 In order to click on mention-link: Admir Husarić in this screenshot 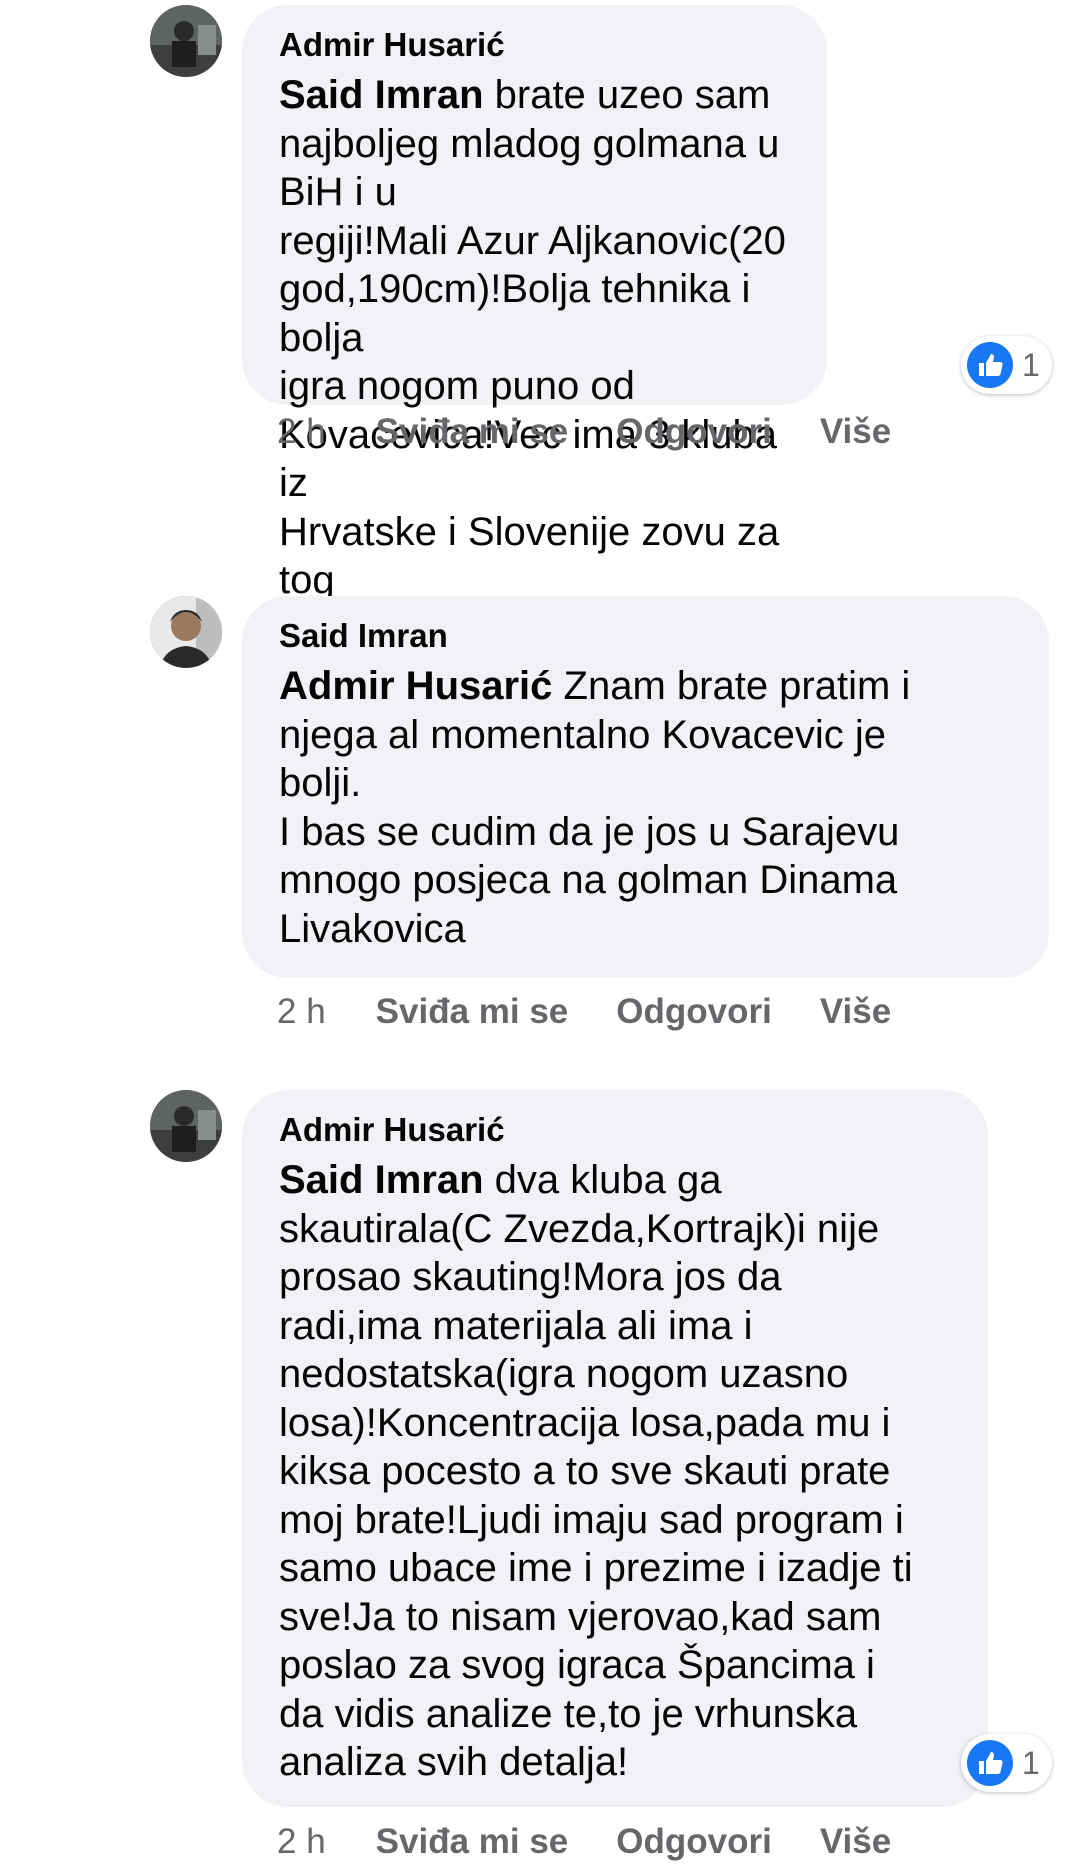, I will do `click(415, 686)`.